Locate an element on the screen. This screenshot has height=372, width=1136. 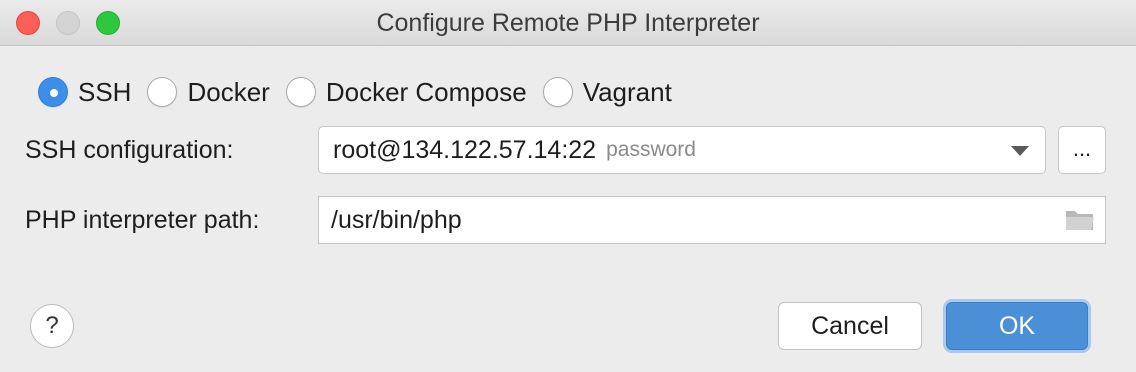
radio-docker: Docker is located at coordinates (208, 92).